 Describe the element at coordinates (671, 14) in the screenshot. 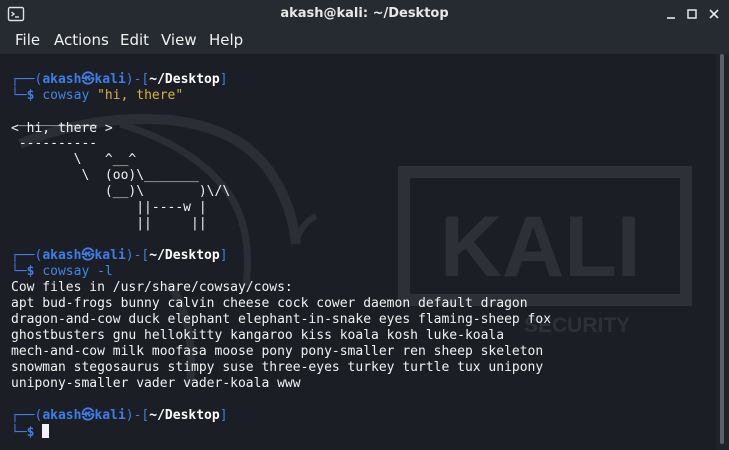

I see `minimize-icon` at that location.